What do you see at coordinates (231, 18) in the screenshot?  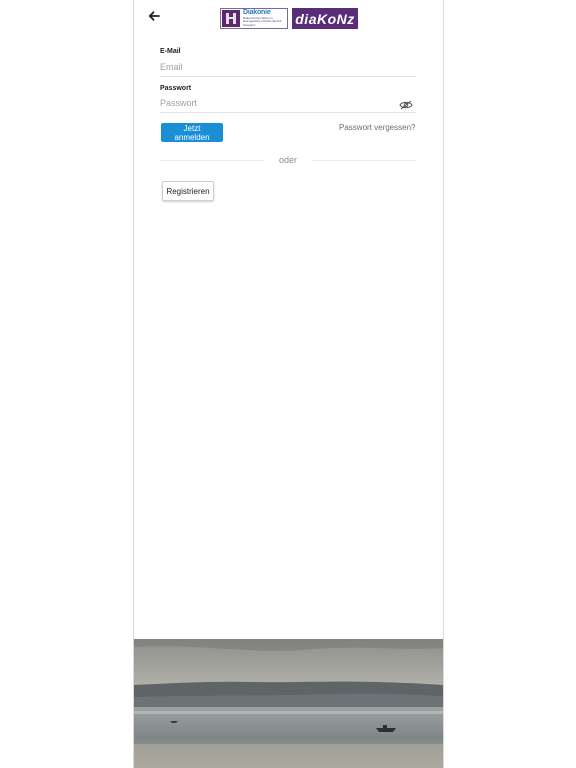 I see `diakonie-cross-icon` at bounding box center [231, 18].